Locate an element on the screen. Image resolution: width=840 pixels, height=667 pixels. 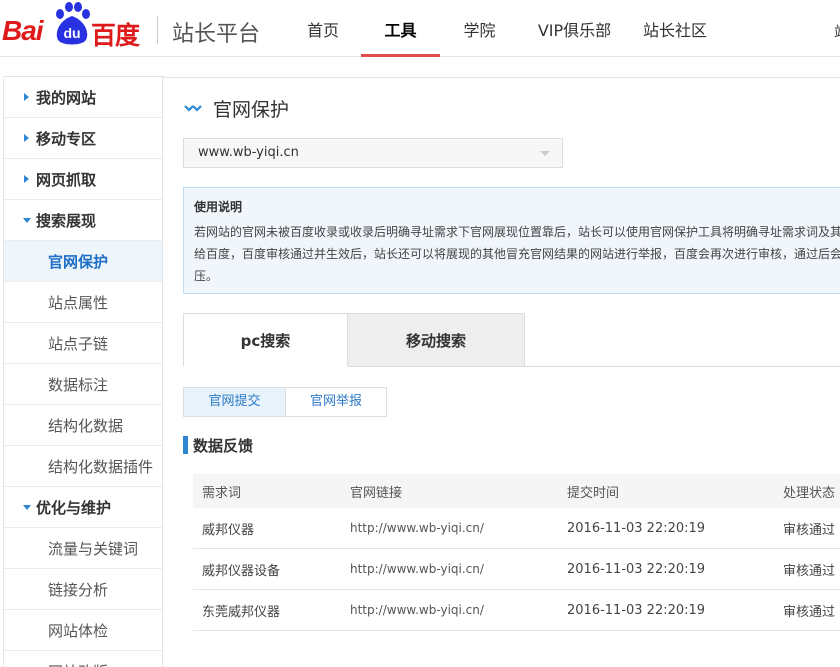
nav-home: 首页 is located at coordinates (323, 28).